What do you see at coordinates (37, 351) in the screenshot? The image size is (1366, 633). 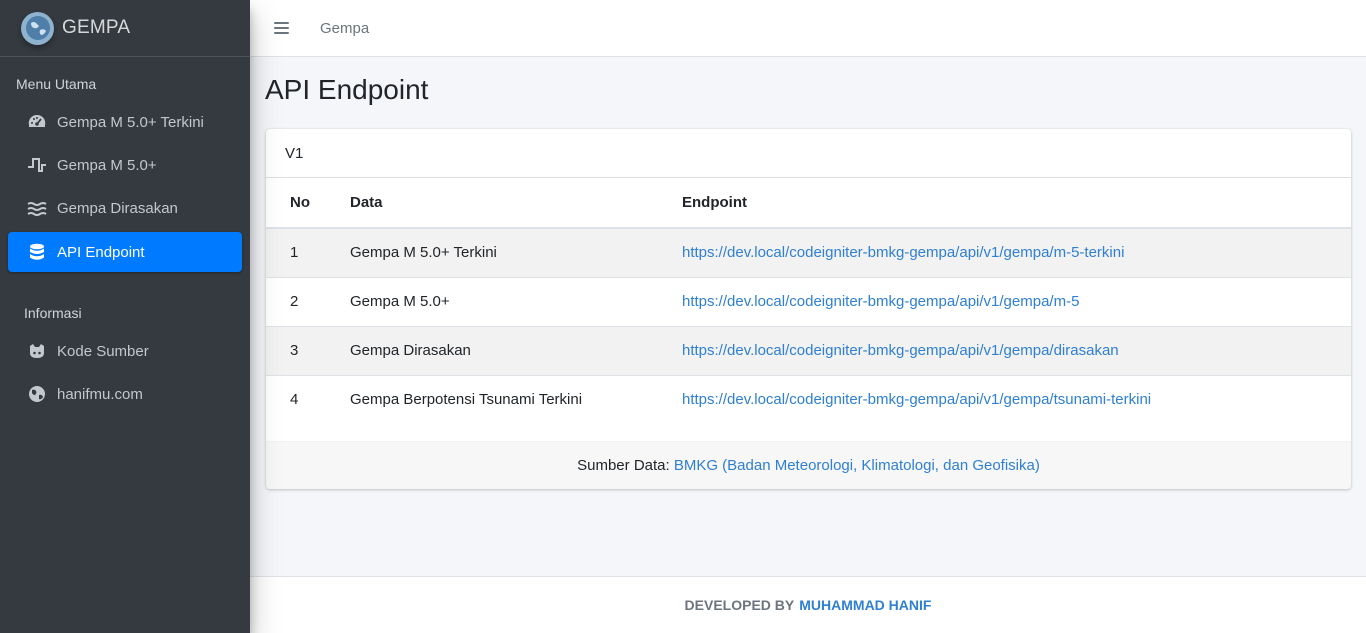 I see `github-icon` at bounding box center [37, 351].